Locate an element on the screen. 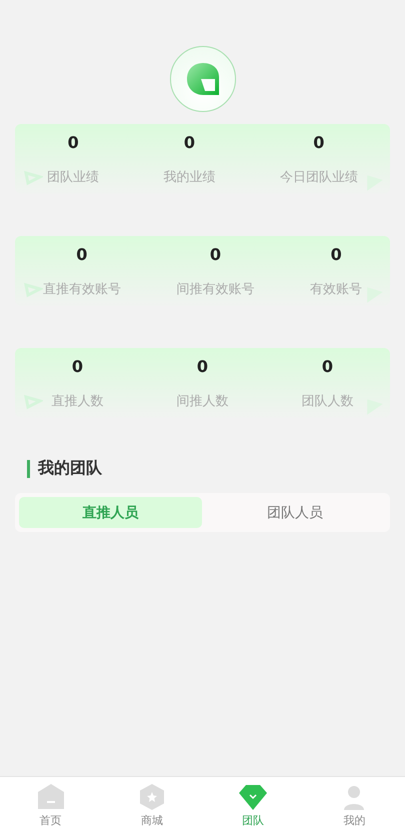 This screenshot has height=831, width=405. stat-label: 团队人数 is located at coordinates (328, 401).